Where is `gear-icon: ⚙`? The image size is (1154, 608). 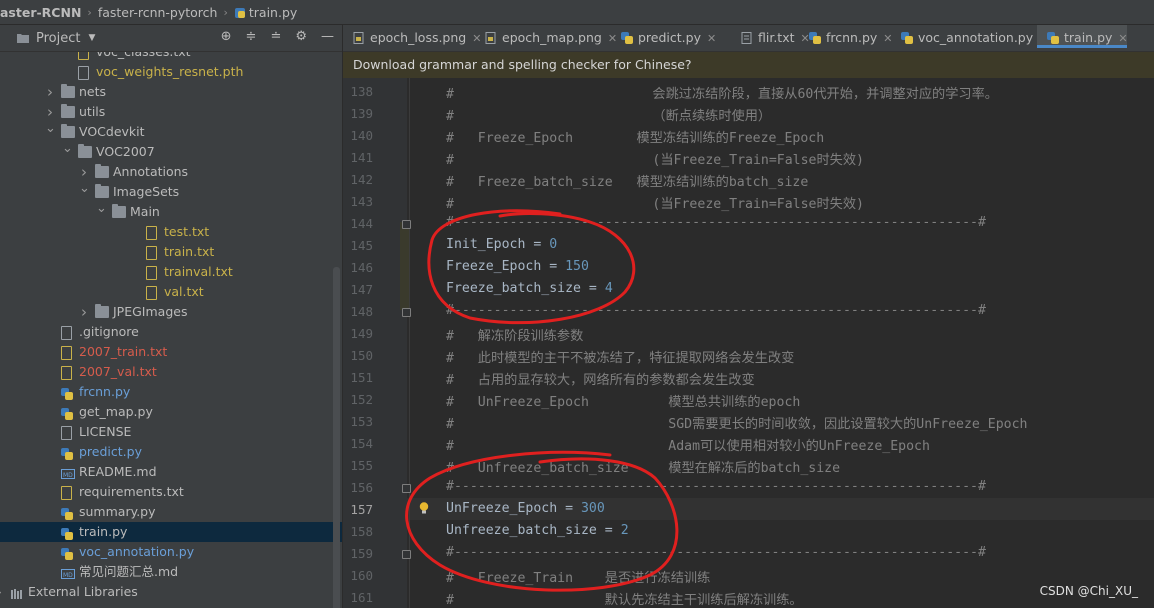 gear-icon: ⚙ is located at coordinates (301, 36).